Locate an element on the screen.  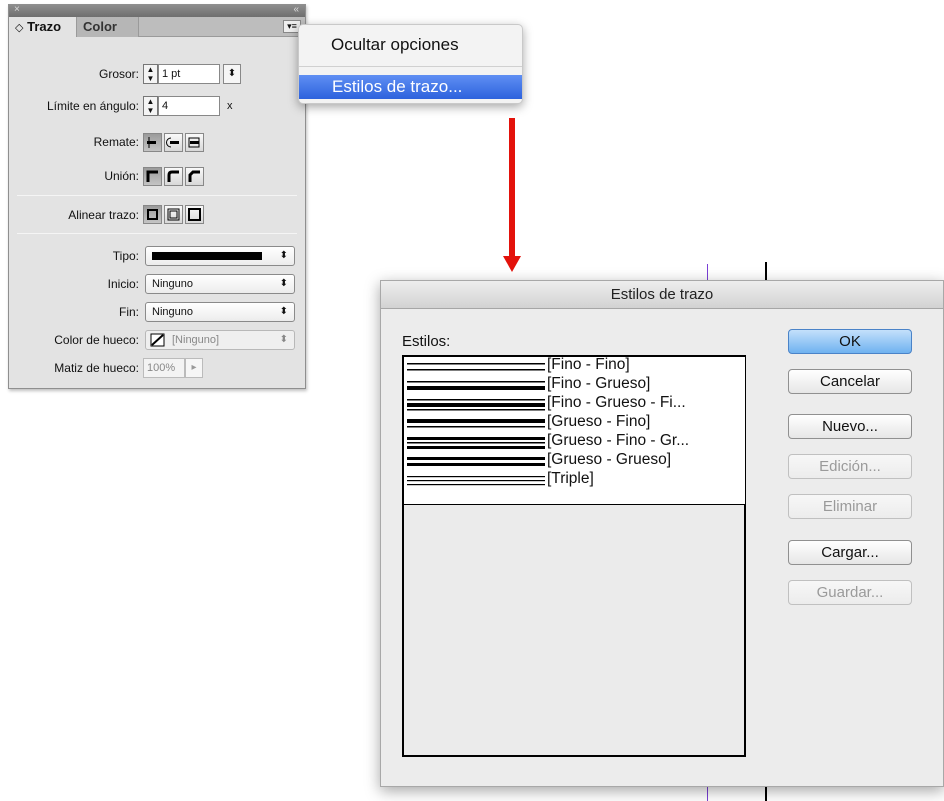
inicio-value: Ninguno is located at coordinates (172, 284).